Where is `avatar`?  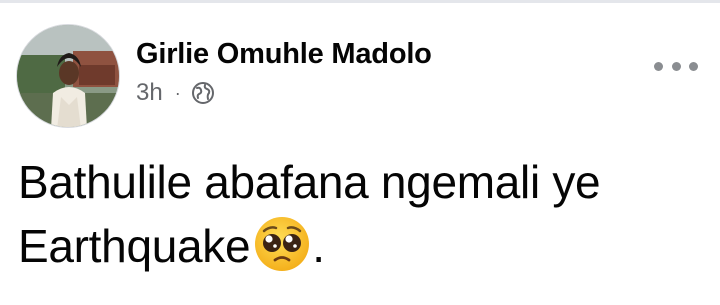
avatar is located at coordinates (68, 76).